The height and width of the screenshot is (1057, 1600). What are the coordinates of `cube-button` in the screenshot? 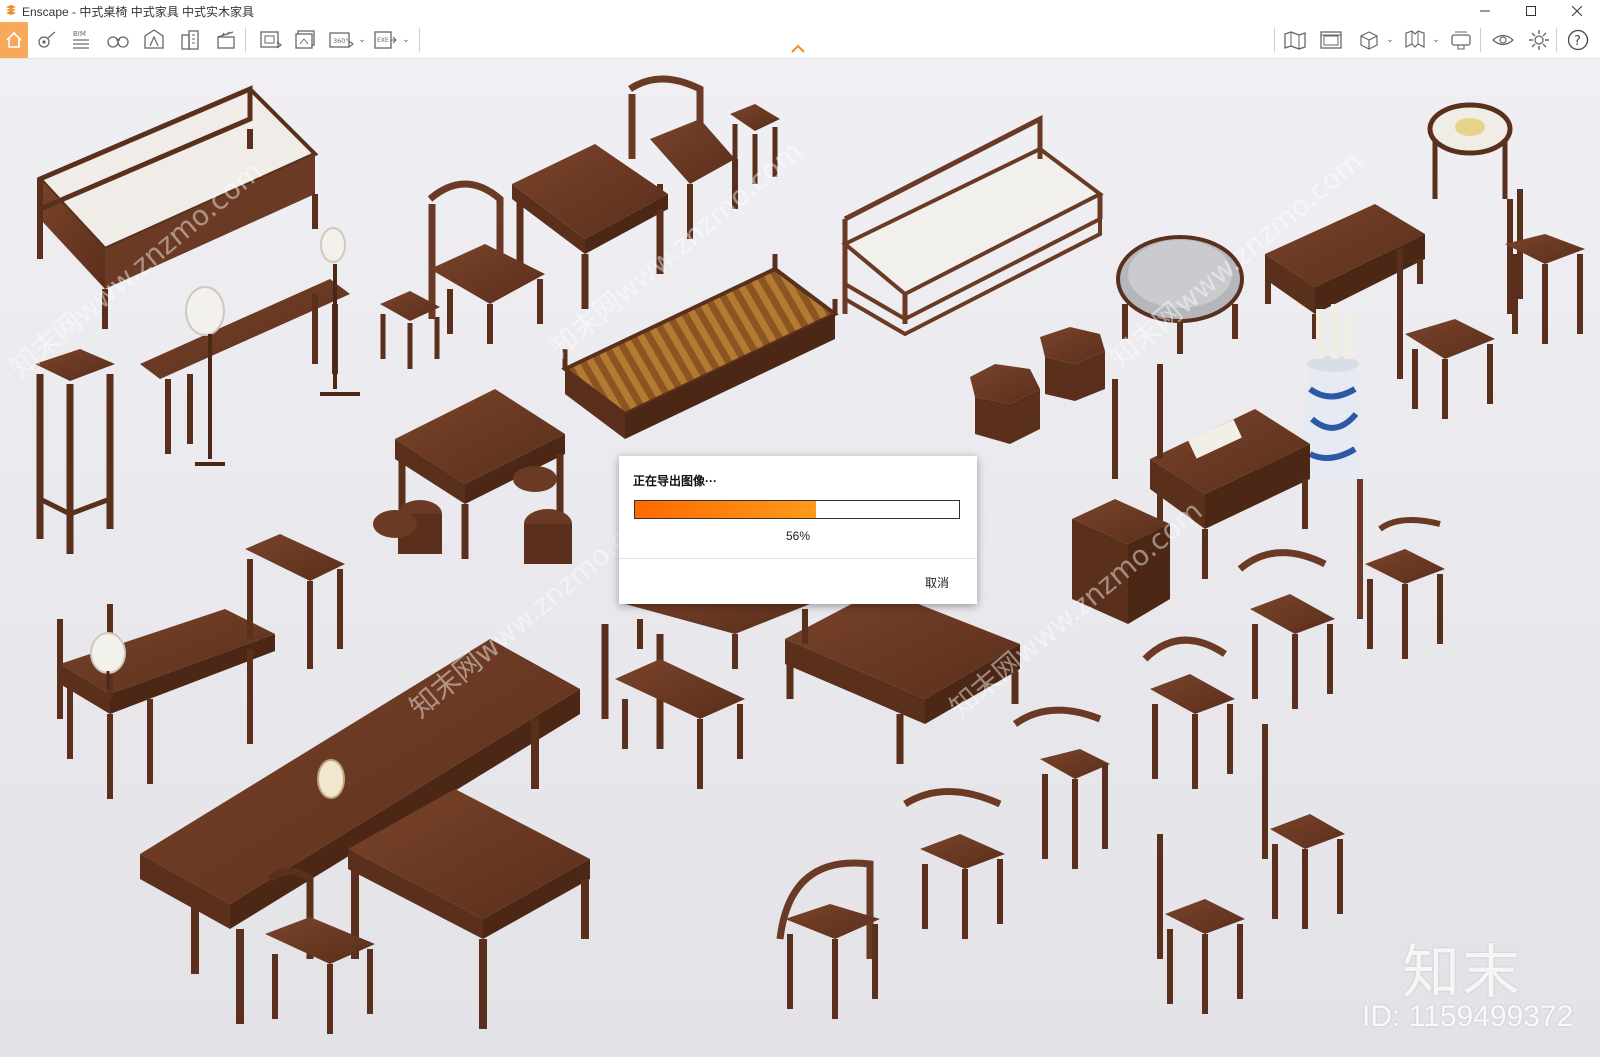 It's located at (1369, 40).